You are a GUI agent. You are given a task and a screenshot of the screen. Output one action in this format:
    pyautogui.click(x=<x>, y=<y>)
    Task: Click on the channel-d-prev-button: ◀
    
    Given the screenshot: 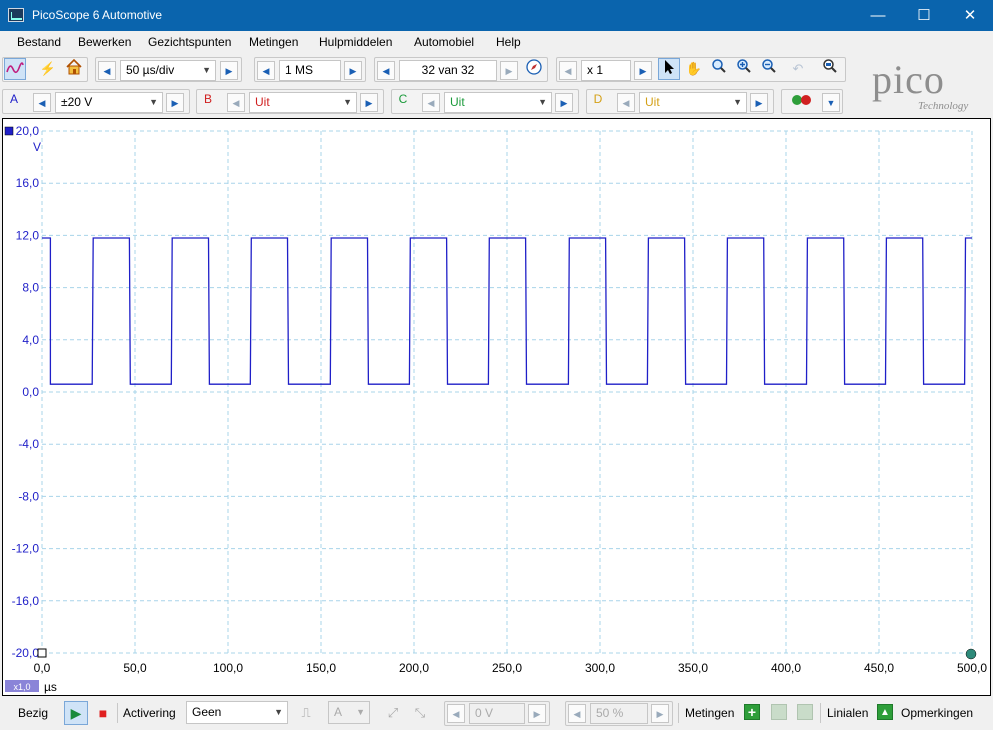 What is the action you would take?
    pyautogui.click(x=626, y=102)
    